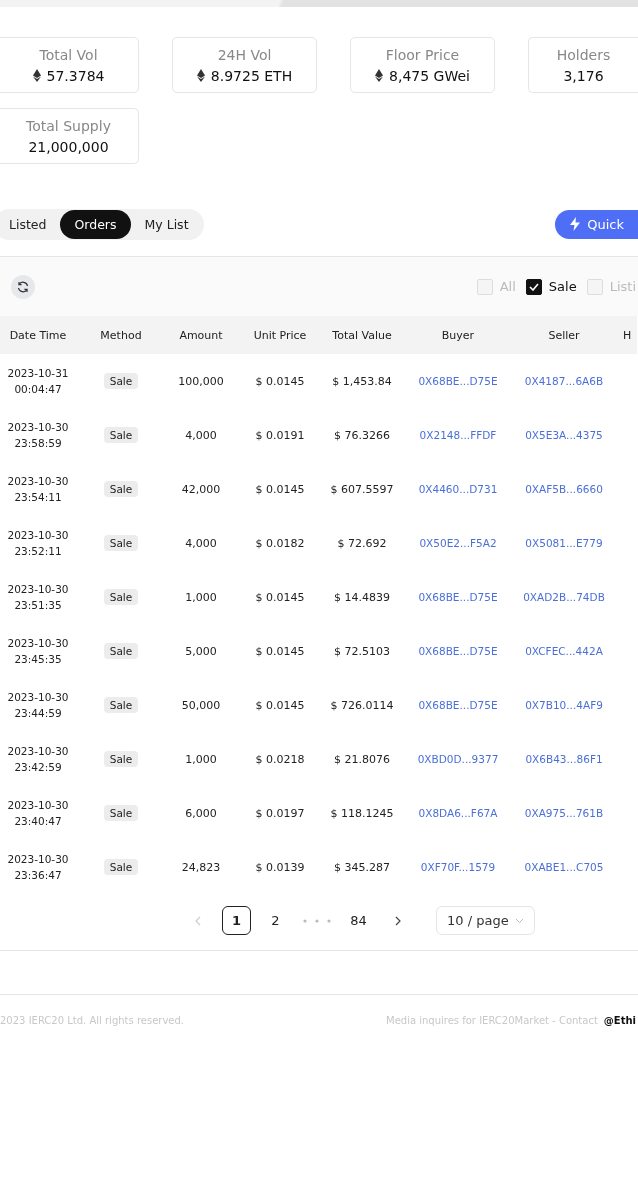 Image resolution: width=638 pixels, height=1200 pixels. I want to click on column-header: Total Value, so click(362, 335).